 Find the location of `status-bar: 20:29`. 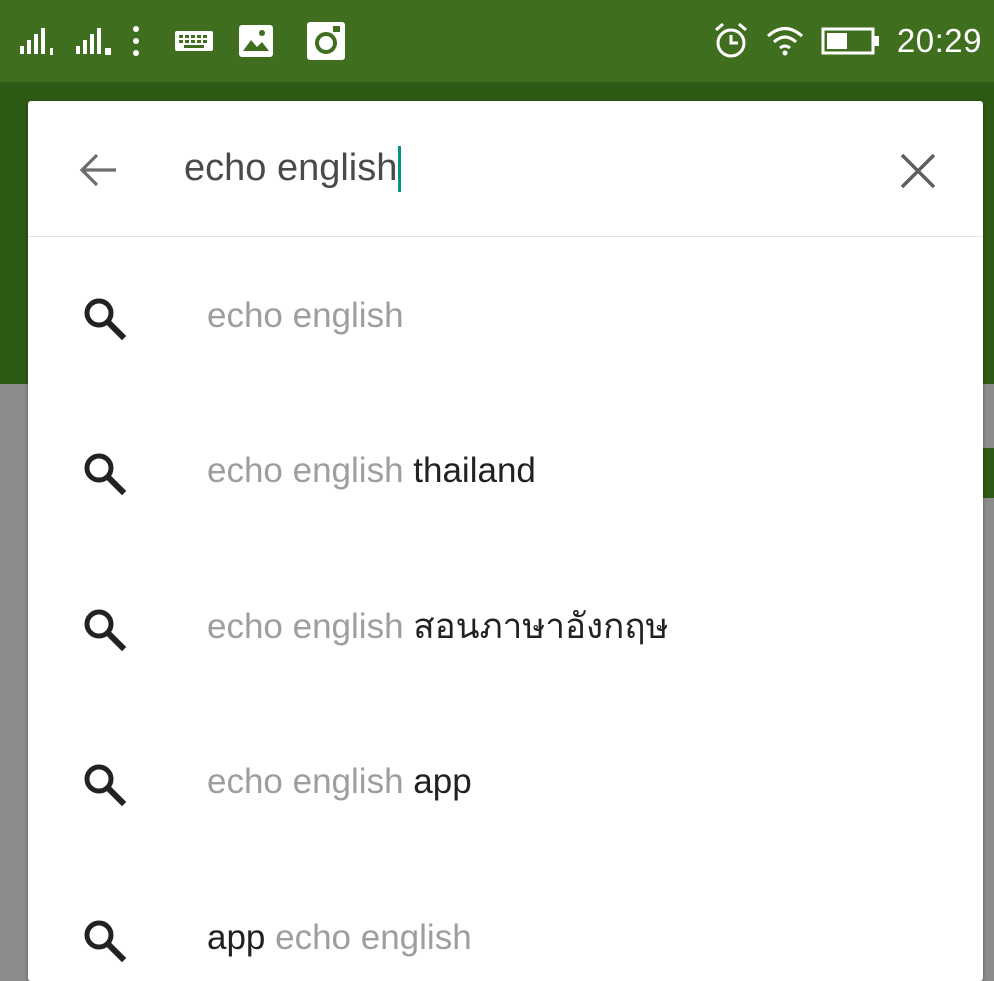

status-bar: 20:29 is located at coordinates (497, 41).